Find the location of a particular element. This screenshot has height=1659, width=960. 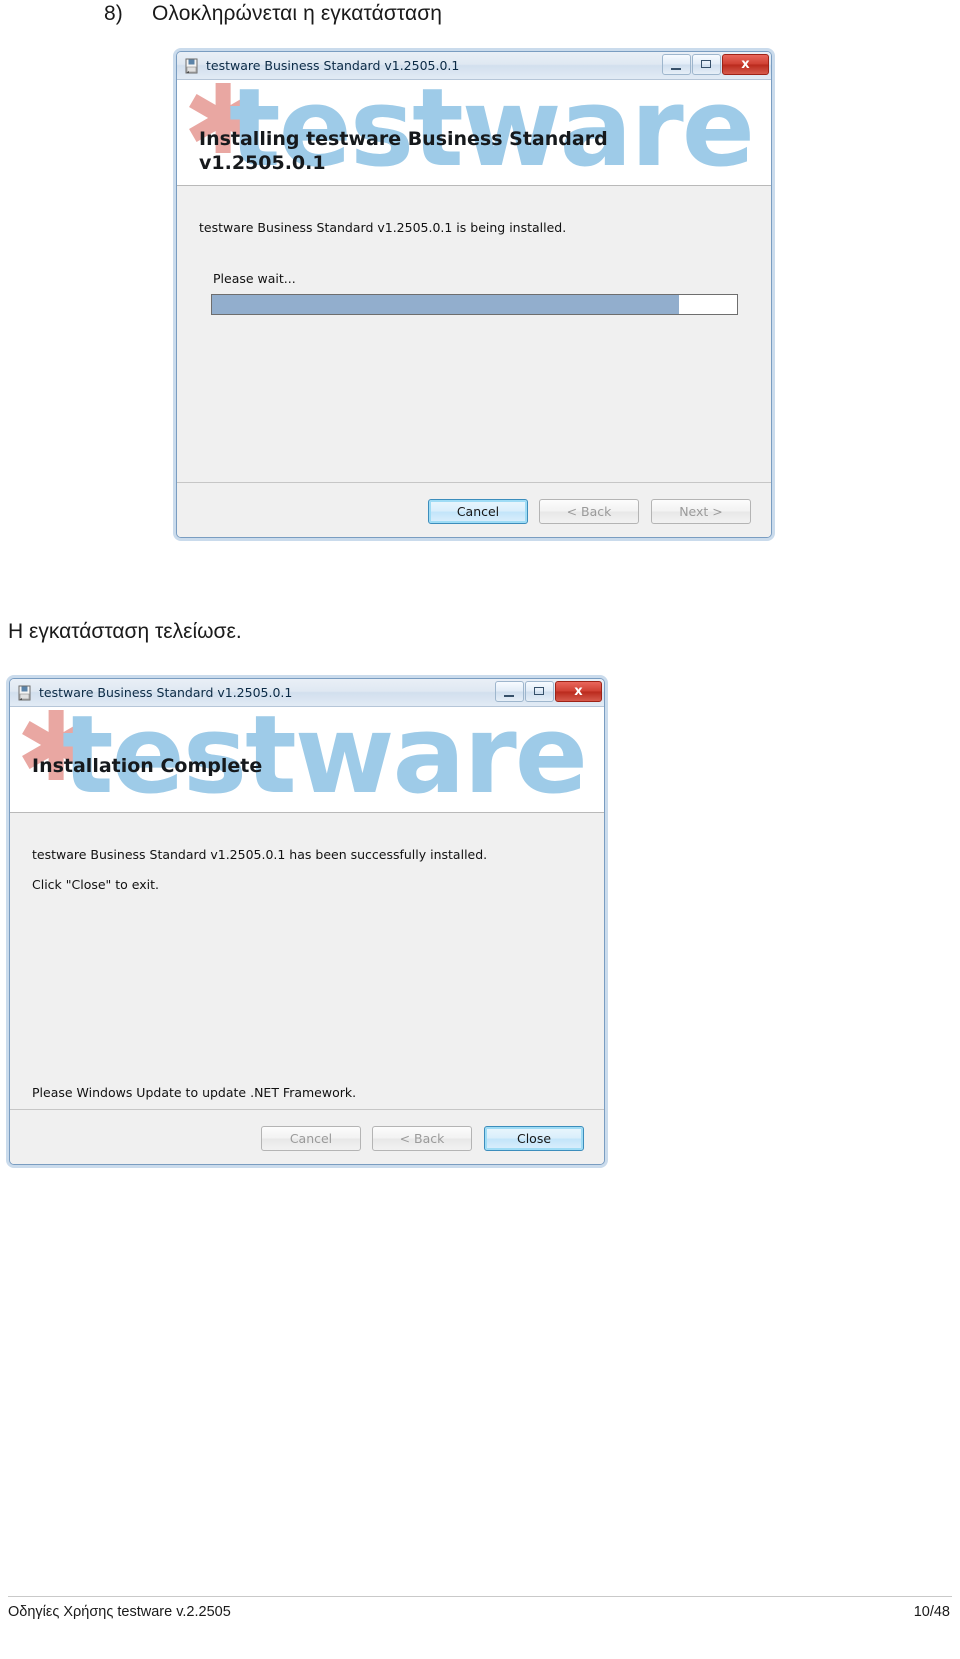

dialog-button-row: Cancel < Back Next > is located at coordinates (474, 509).